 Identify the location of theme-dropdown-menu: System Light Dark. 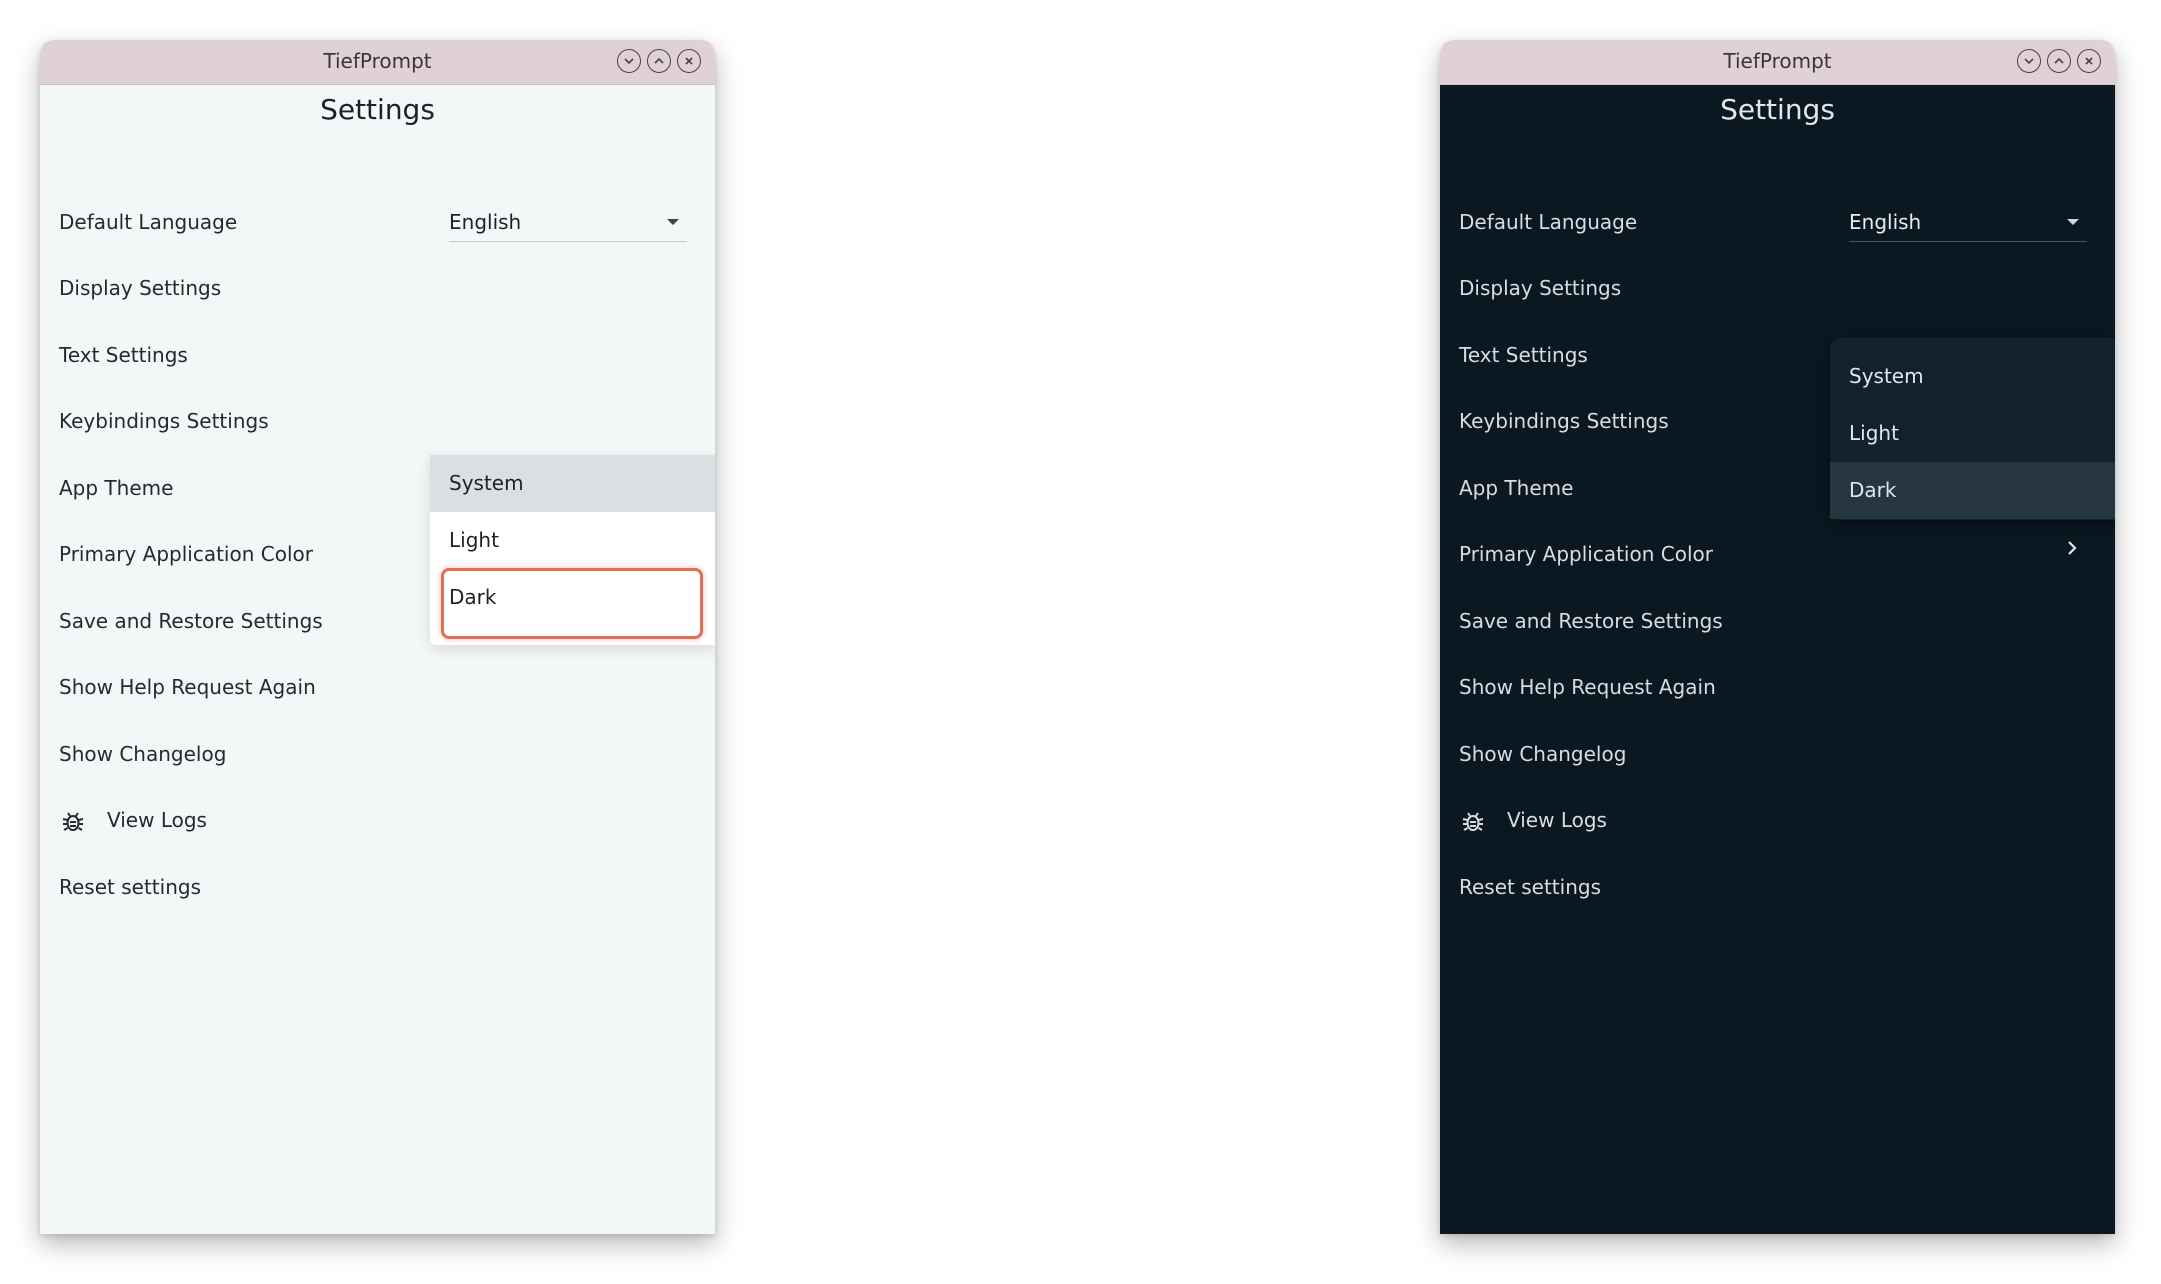
(1972, 429).